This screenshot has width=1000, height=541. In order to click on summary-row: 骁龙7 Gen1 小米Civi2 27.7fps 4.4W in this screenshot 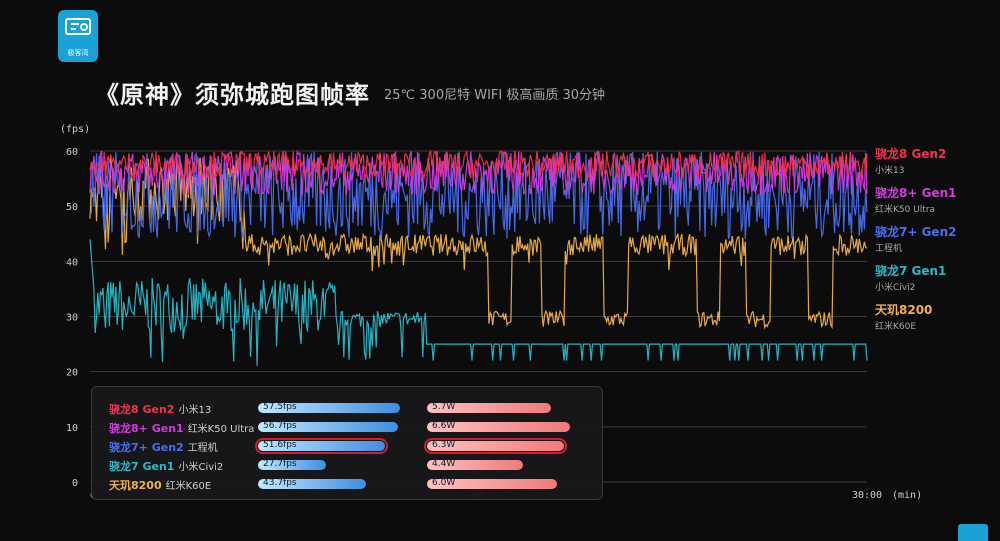, I will do `click(347, 465)`.